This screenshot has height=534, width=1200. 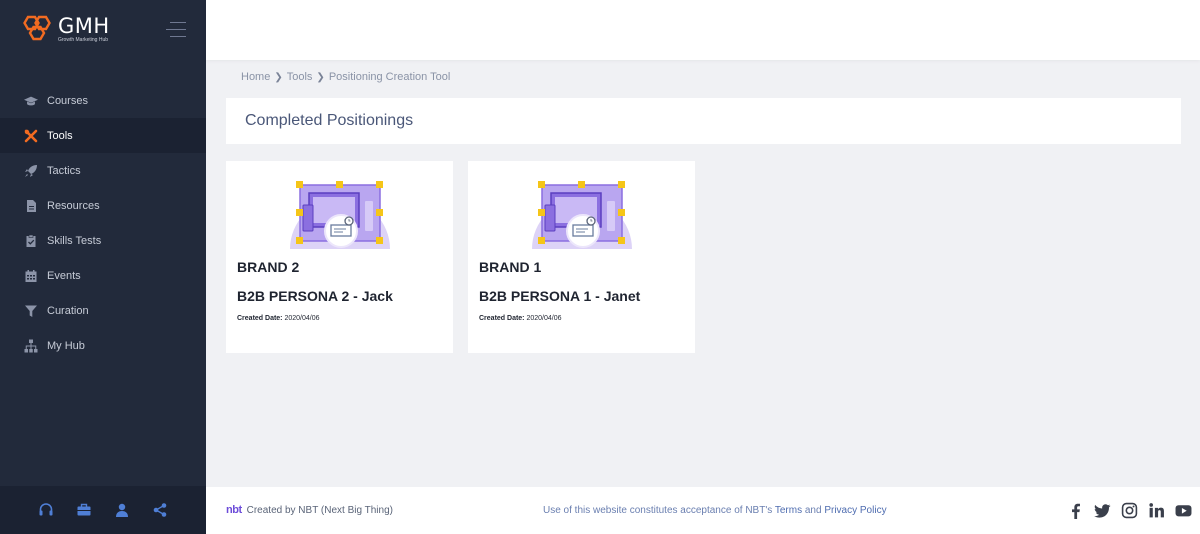 What do you see at coordinates (84, 25) in the screenshot?
I see `logo-title: GMH` at bounding box center [84, 25].